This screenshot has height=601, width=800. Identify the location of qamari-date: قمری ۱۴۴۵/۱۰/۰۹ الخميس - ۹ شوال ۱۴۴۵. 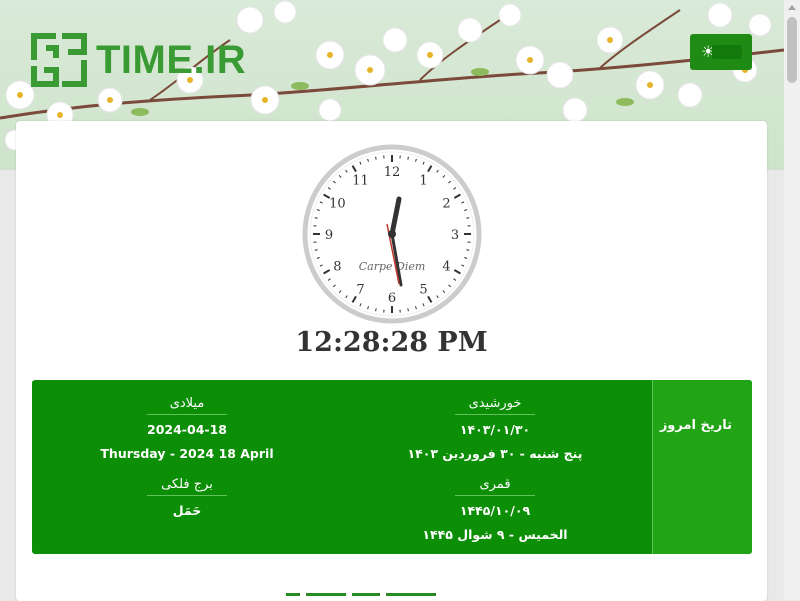
(495, 507).